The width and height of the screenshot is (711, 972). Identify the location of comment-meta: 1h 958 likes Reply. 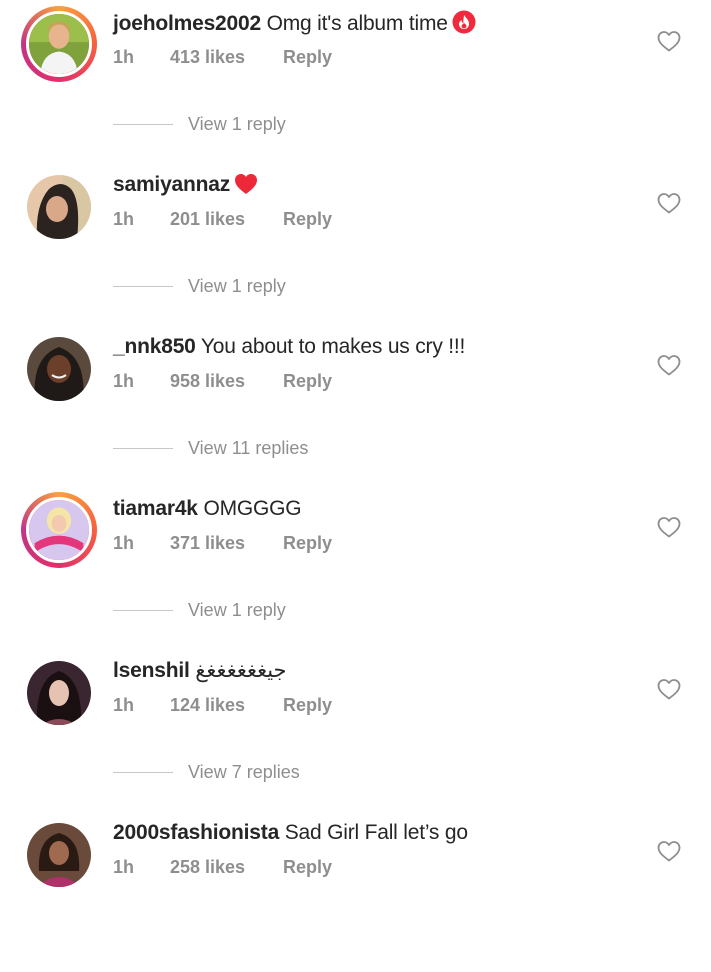
(222, 381).